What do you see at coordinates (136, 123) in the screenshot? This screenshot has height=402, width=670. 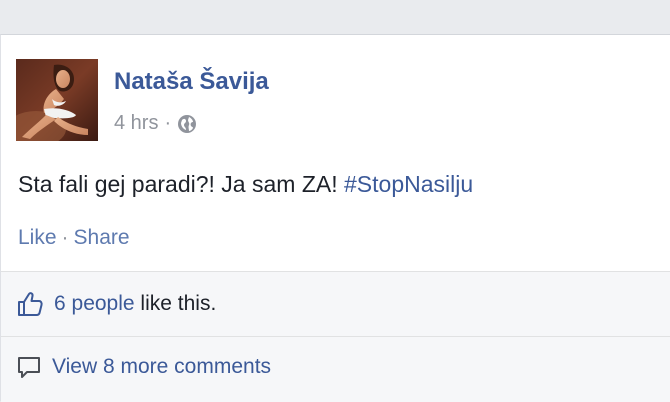 I see `post-timestamp: 4 hrs` at bounding box center [136, 123].